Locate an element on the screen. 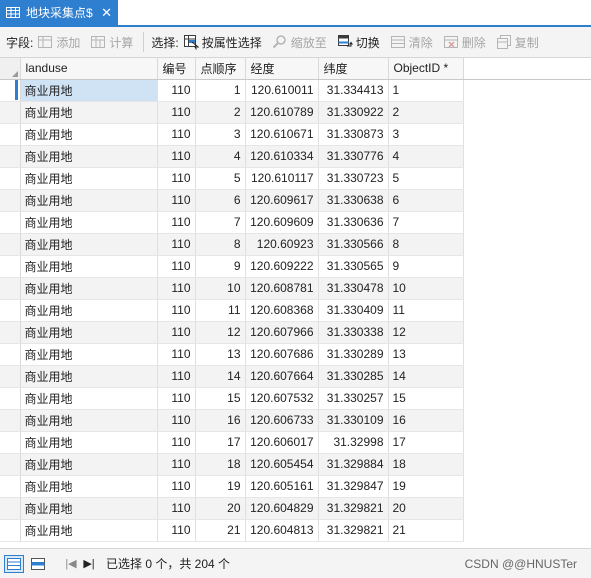 The width and height of the screenshot is (591, 578). cell-order: 7 is located at coordinates (220, 222).